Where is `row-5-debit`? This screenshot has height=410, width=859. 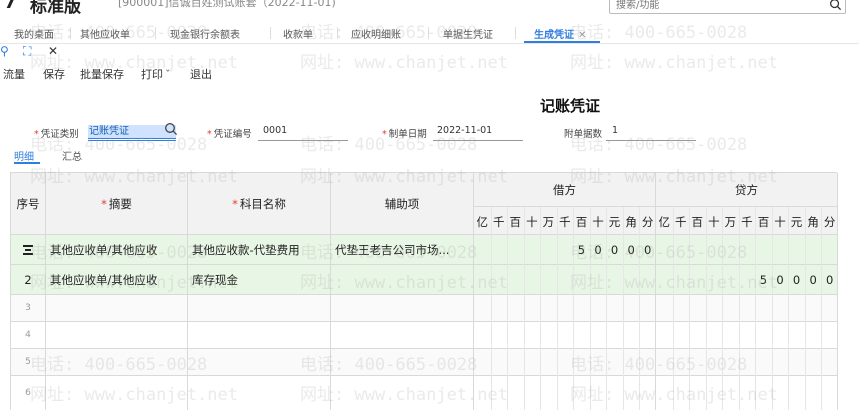 row-5-debit is located at coordinates (565, 362).